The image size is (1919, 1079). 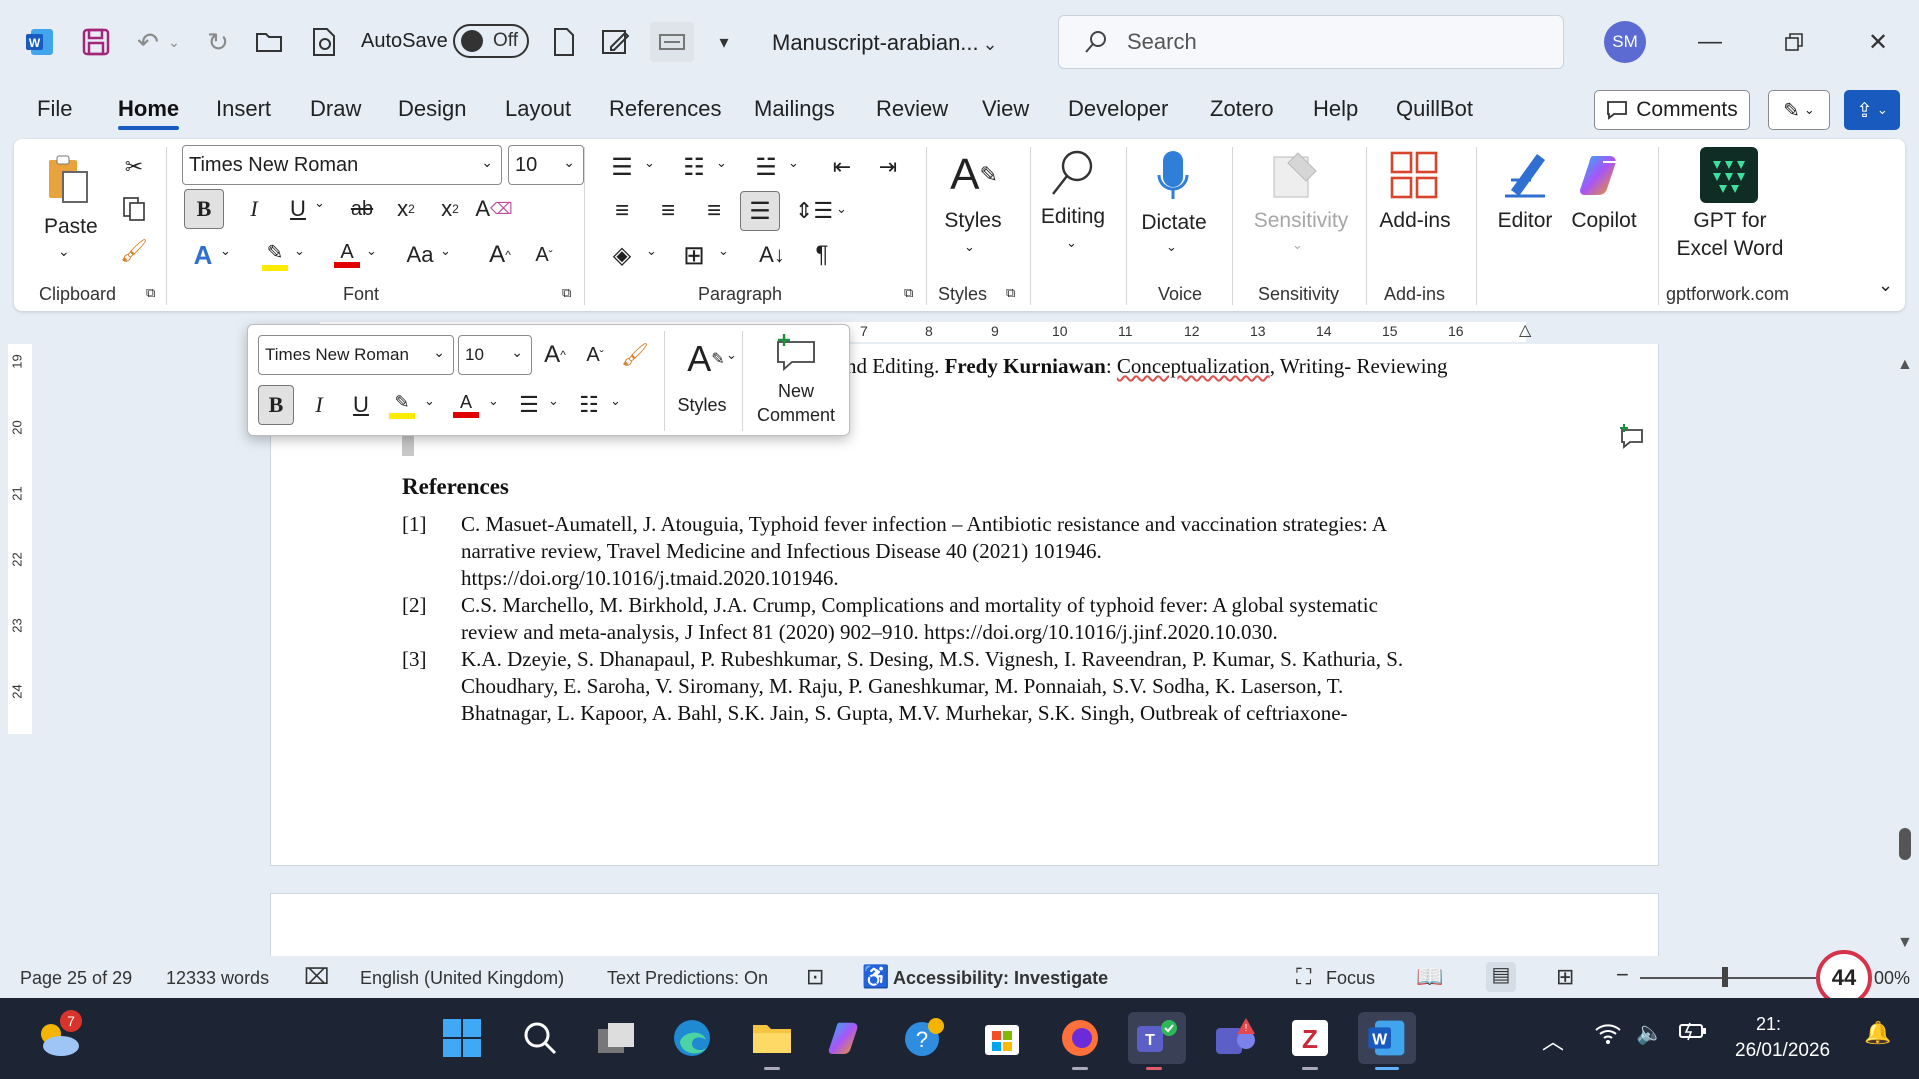 What do you see at coordinates (1387, 1041) in the screenshot?
I see `word-taskbar-icon: W` at bounding box center [1387, 1041].